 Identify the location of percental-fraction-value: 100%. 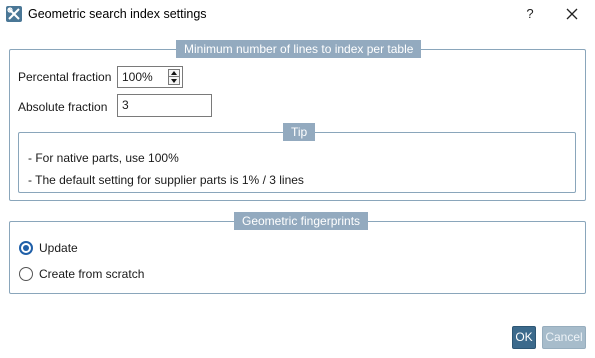
(137, 77).